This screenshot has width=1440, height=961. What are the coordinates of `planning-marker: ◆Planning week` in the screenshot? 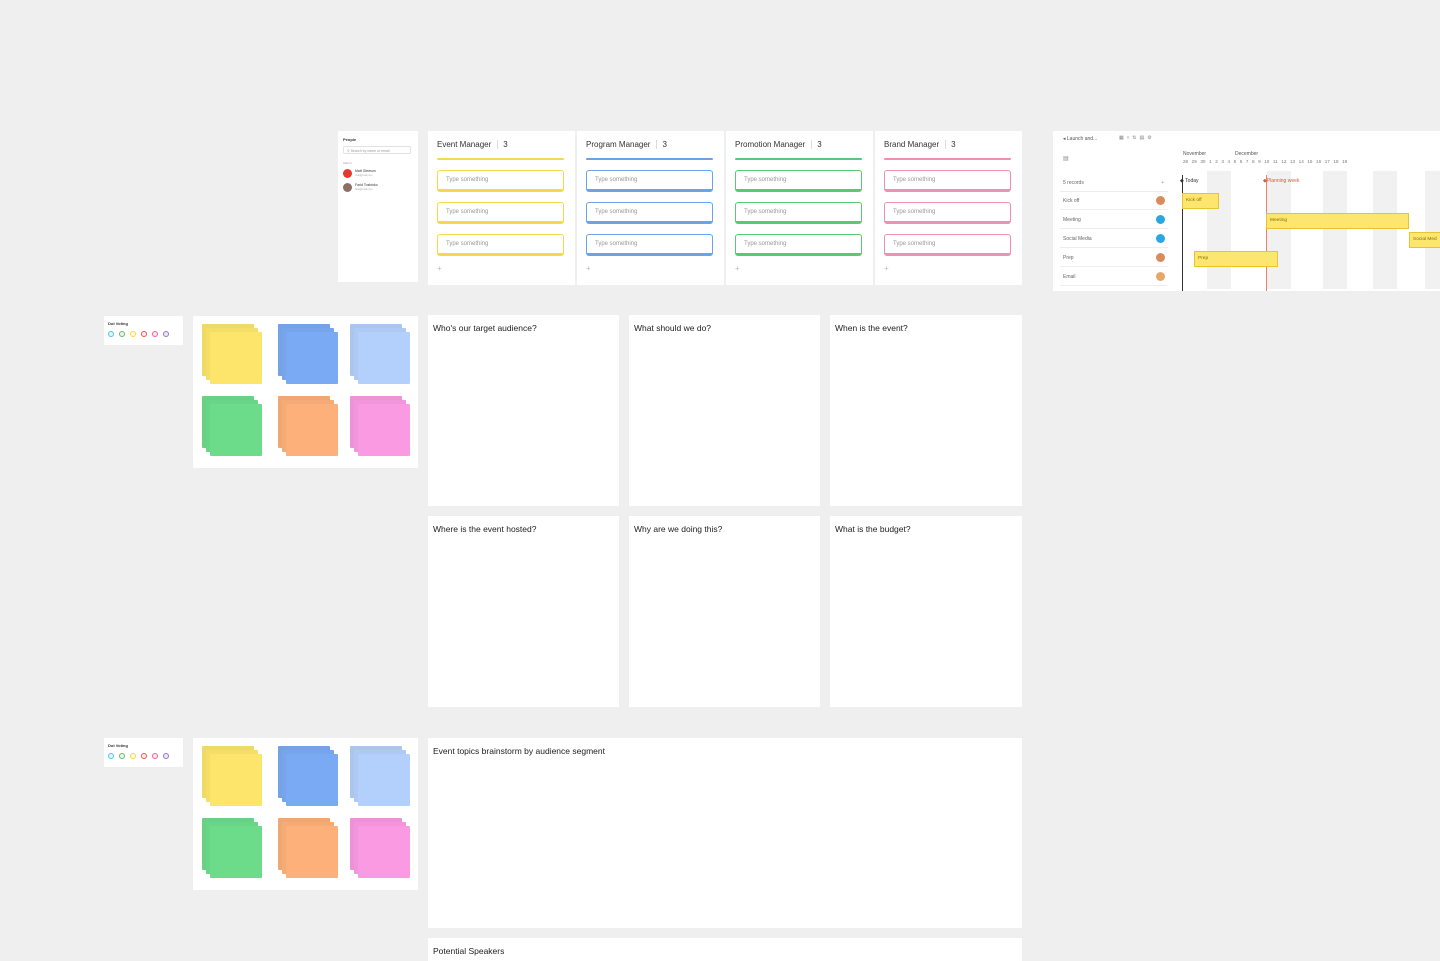 It's located at (1281, 181).